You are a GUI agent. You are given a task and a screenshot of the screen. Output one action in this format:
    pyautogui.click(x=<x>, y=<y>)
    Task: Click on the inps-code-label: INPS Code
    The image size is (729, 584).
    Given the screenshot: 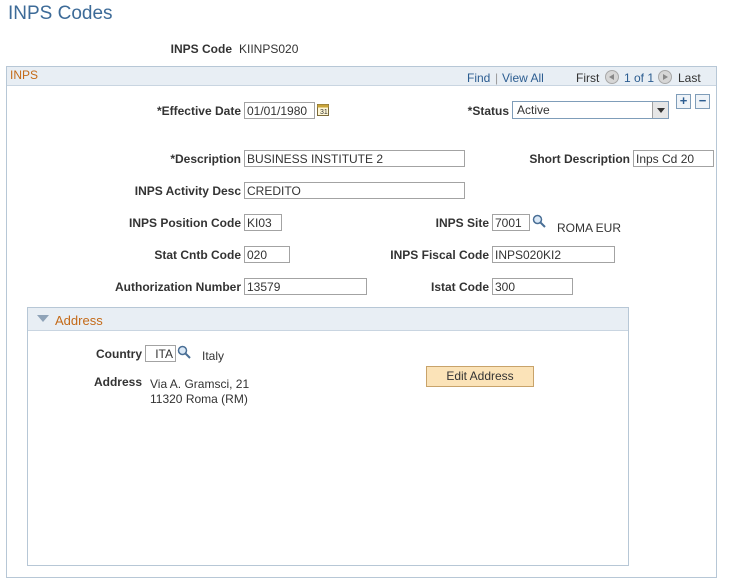 What is the action you would take?
    pyautogui.click(x=201, y=49)
    